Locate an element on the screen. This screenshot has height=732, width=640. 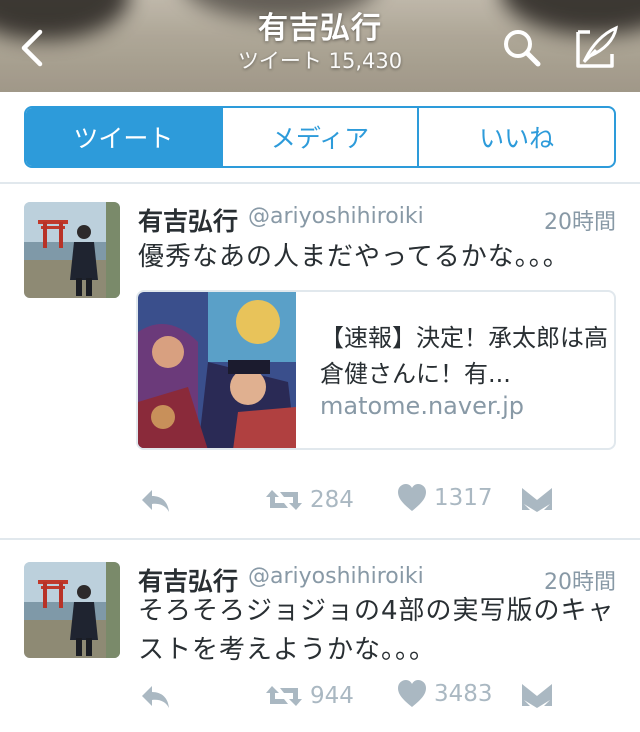
like-button: 3483 is located at coordinates (444, 694).